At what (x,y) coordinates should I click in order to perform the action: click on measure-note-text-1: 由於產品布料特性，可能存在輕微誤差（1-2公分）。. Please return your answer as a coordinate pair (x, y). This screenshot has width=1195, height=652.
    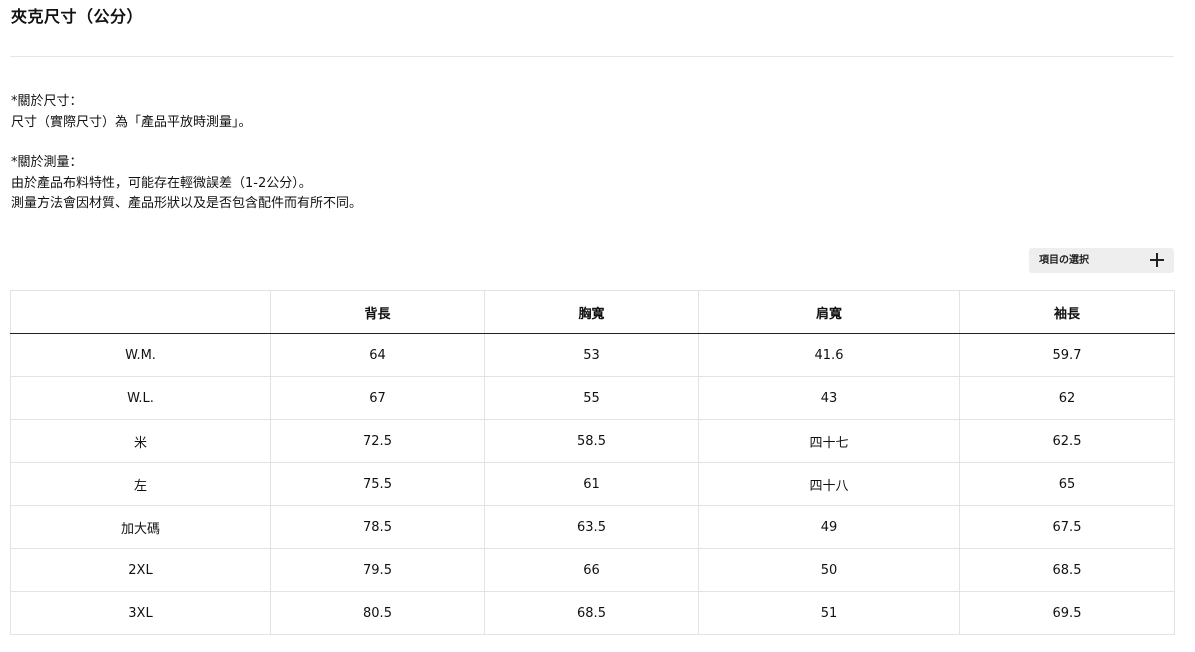
    Looking at the image, I should click on (161, 183).